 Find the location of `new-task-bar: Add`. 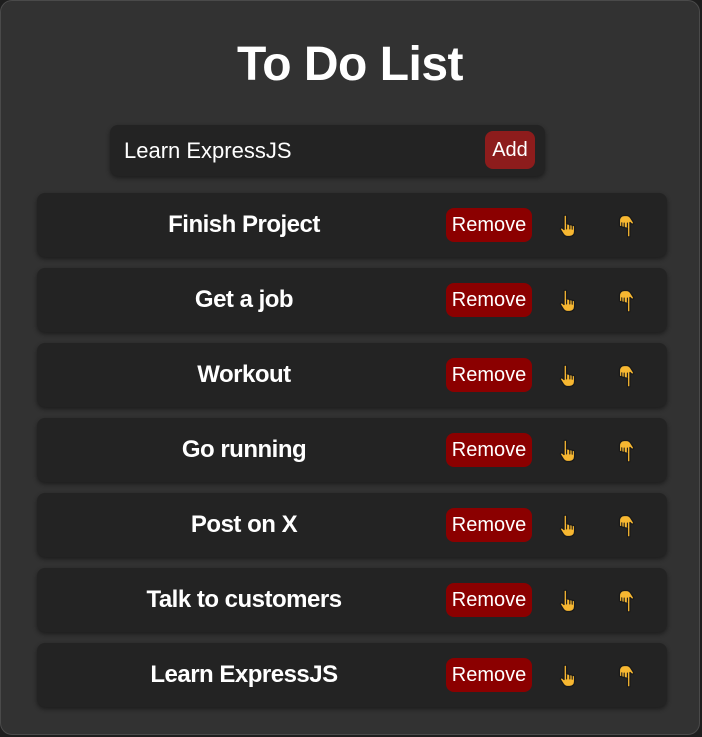

new-task-bar: Add is located at coordinates (327, 150).